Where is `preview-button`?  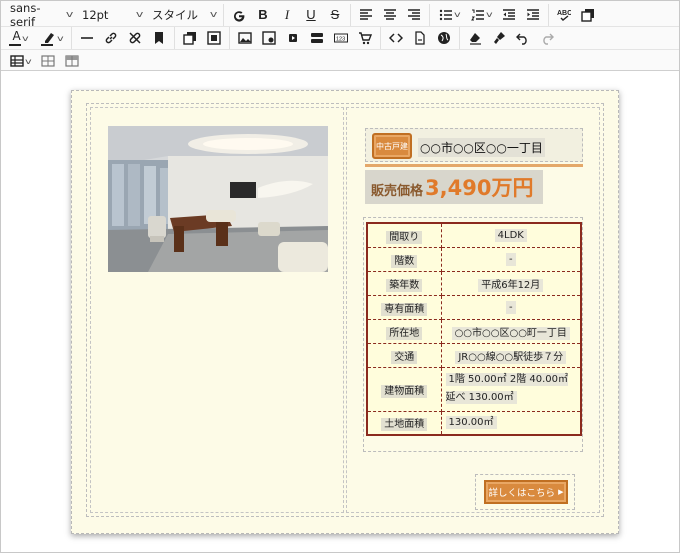
preview-button is located at coordinates (444, 38).